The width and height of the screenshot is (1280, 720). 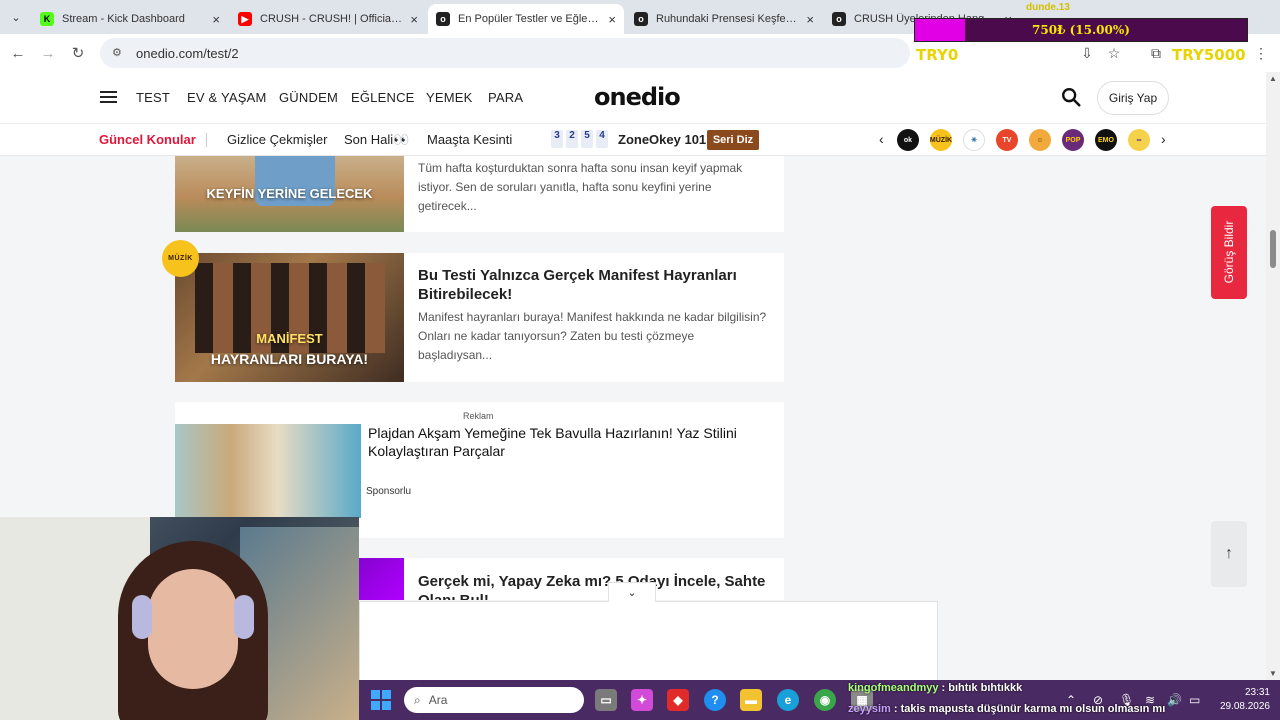 What do you see at coordinates (788, 700) in the screenshot?
I see `edge-icon: e` at bounding box center [788, 700].